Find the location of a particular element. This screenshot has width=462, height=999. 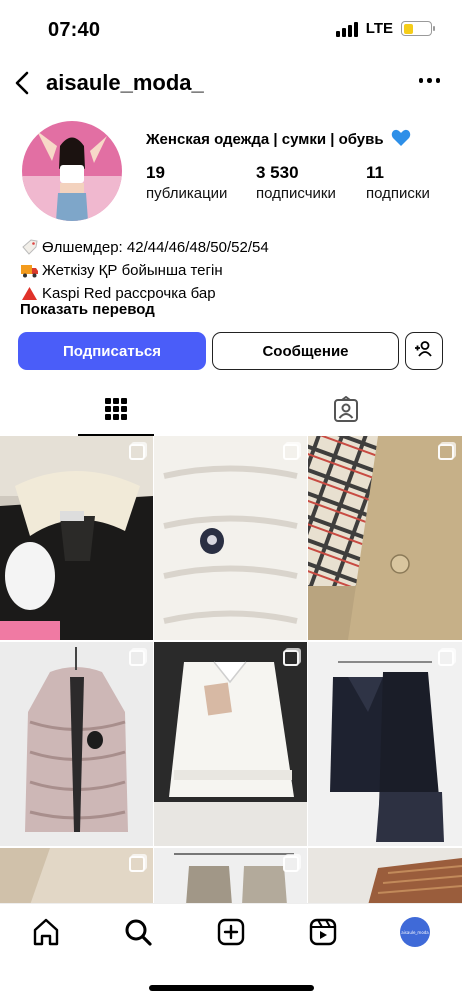

tab-posts-grid is located at coordinates (116, 412).